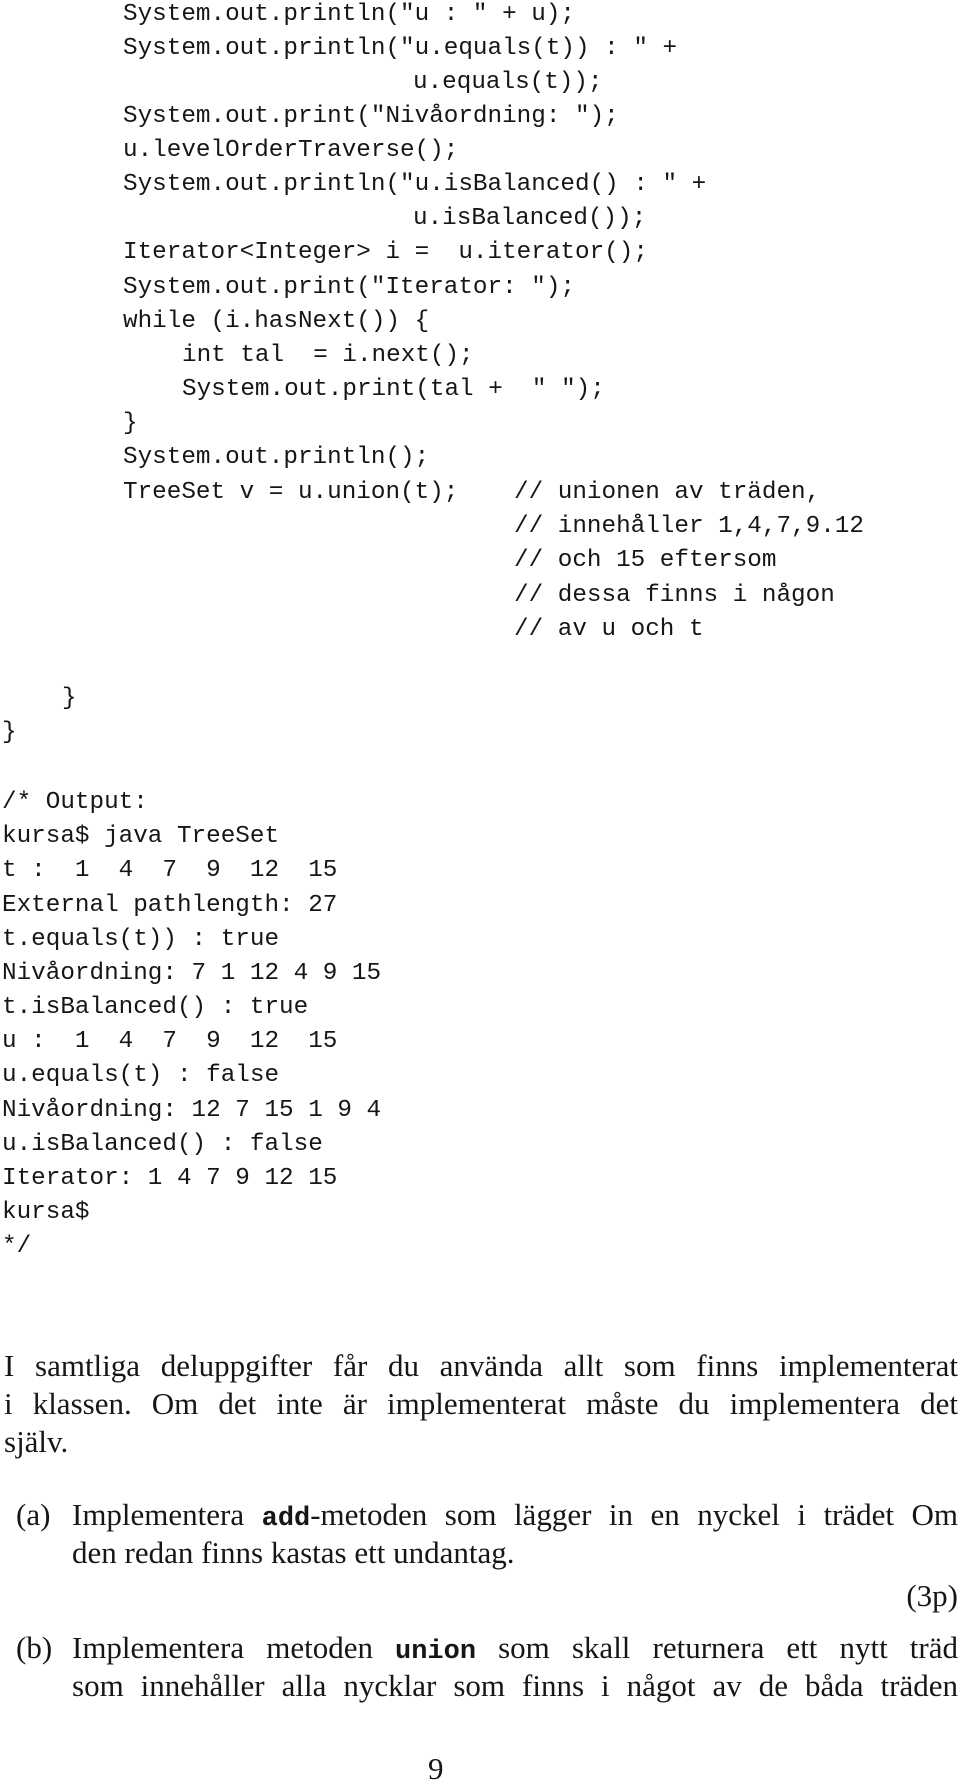 This screenshot has height=1788, width=960. Describe the element at coordinates (276, 321) in the screenshot. I see `code-line: while (i.hasNext()) {` at that location.